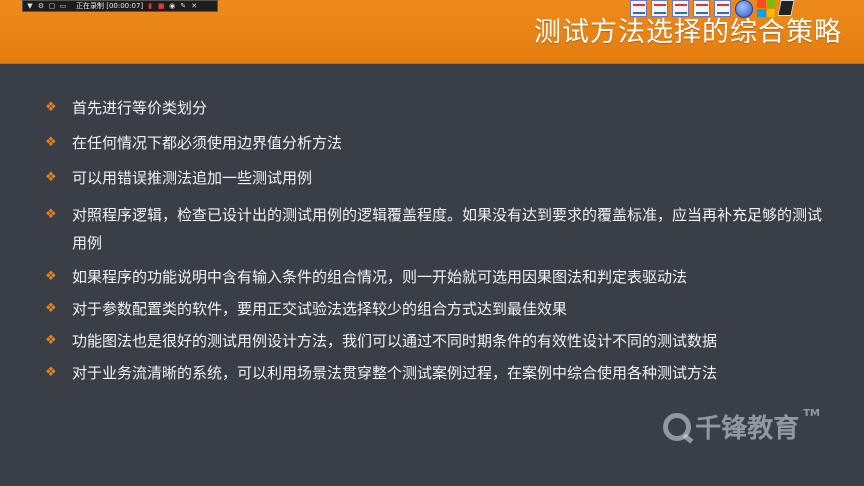 The image size is (864, 486). What do you see at coordinates (183, 6) in the screenshot?
I see `pen-icon: ✎` at bounding box center [183, 6].